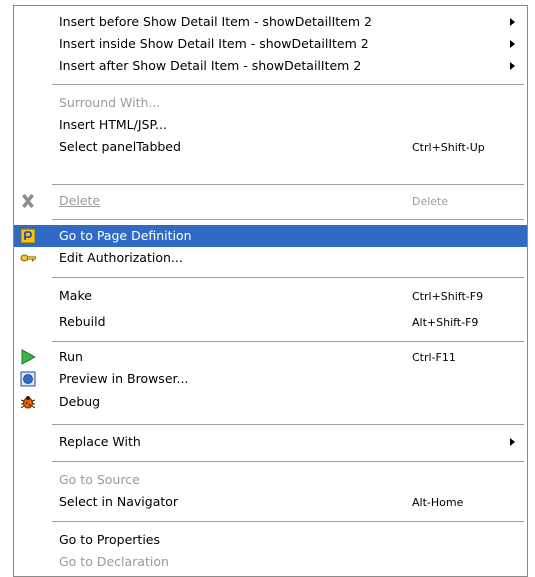 Image resolution: width=535 pixels, height=577 pixels. I want to click on debug-bug-icon, so click(28, 402).